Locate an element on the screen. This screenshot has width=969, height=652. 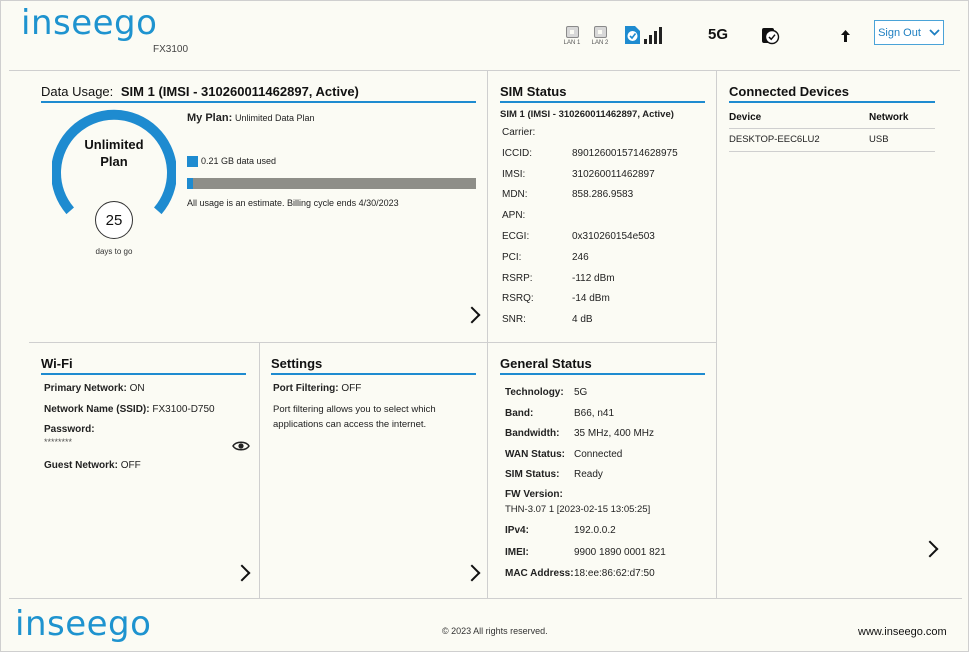
sim-row-label: SNR: is located at coordinates (514, 320).